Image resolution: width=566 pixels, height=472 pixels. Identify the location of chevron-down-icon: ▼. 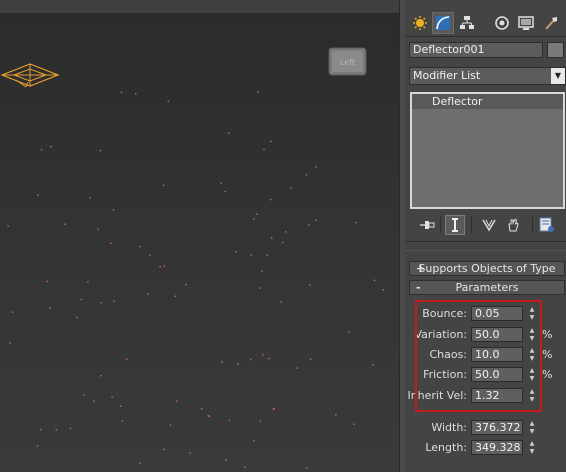
(558, 76).